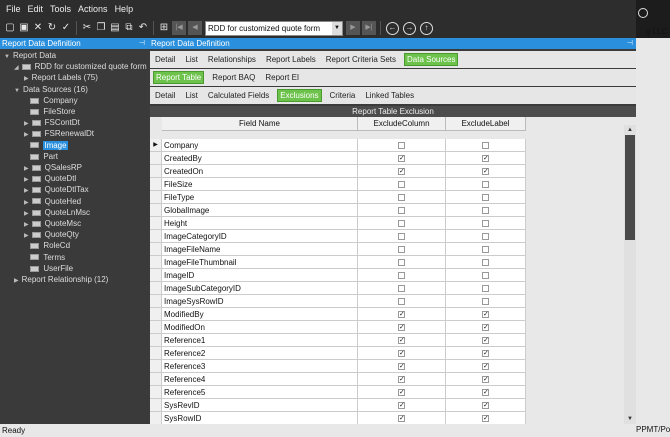 This screenshot has height=437, width=670. What do you see at coordinates (44, 258) in the screenshot?
I see `tree-node: Terms` at bounding box center [44, 258].